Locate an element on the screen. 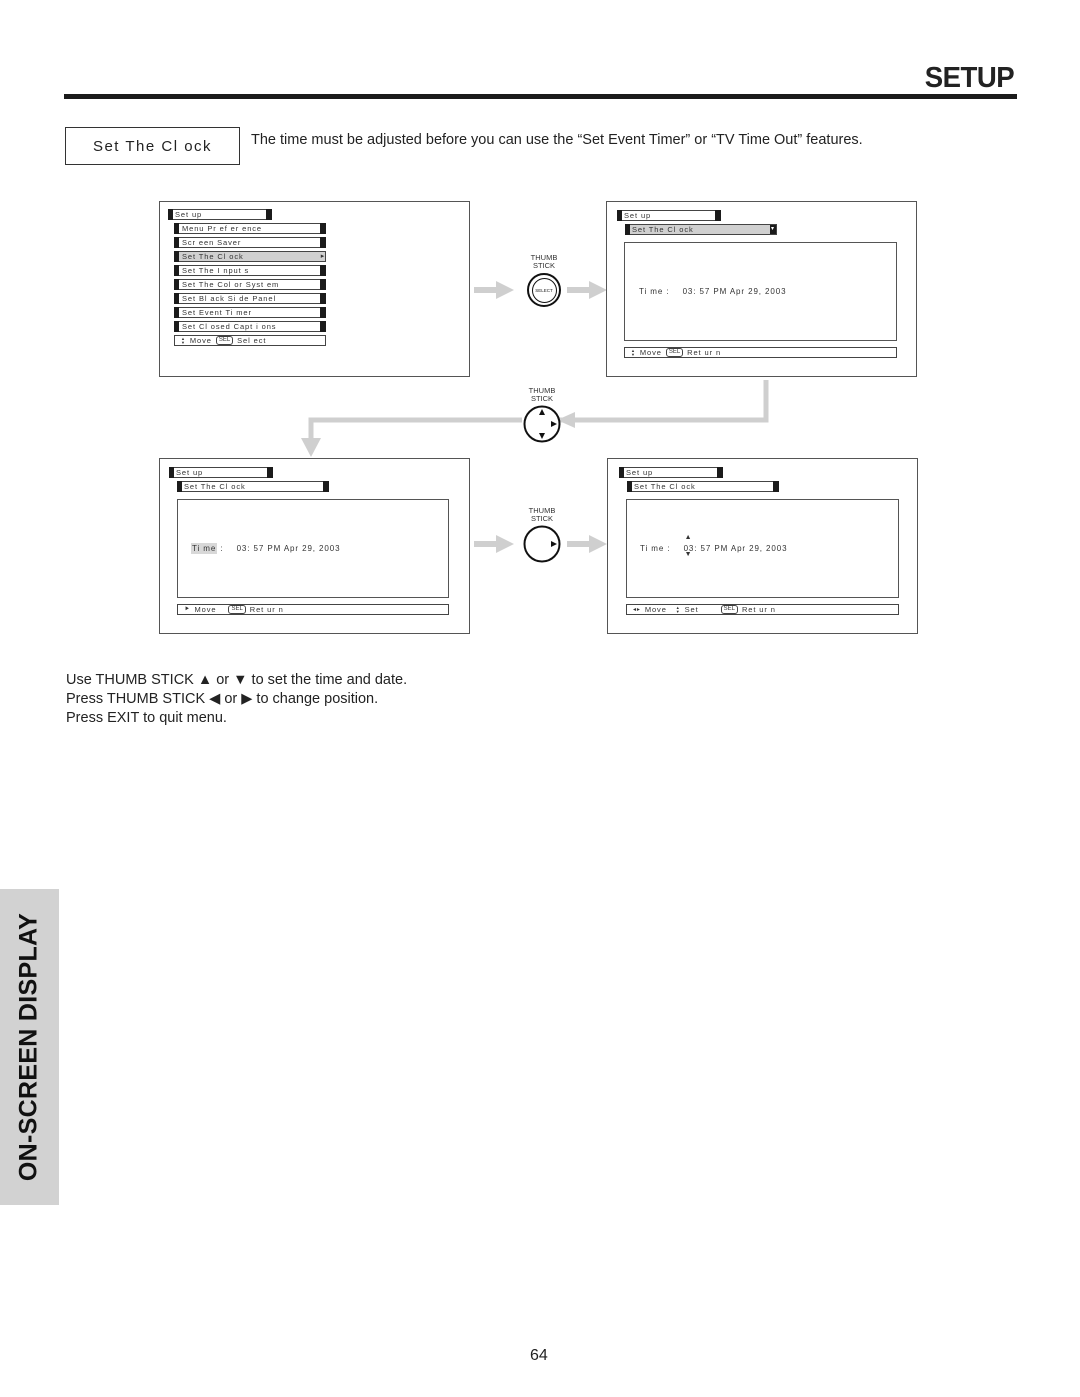 The image size is (1080, 1397). menu-item-set-event-timer: Set Event Ti mer is located at coordinates (250, 312).